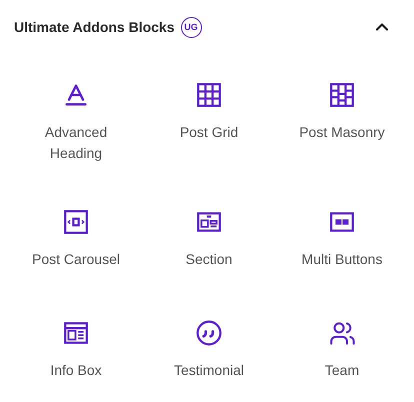 The height and width of the screenshot is (402, 414). Describe the element at coordinates (342, 359) in the screenshot. I see `block-item: Team` at that location.